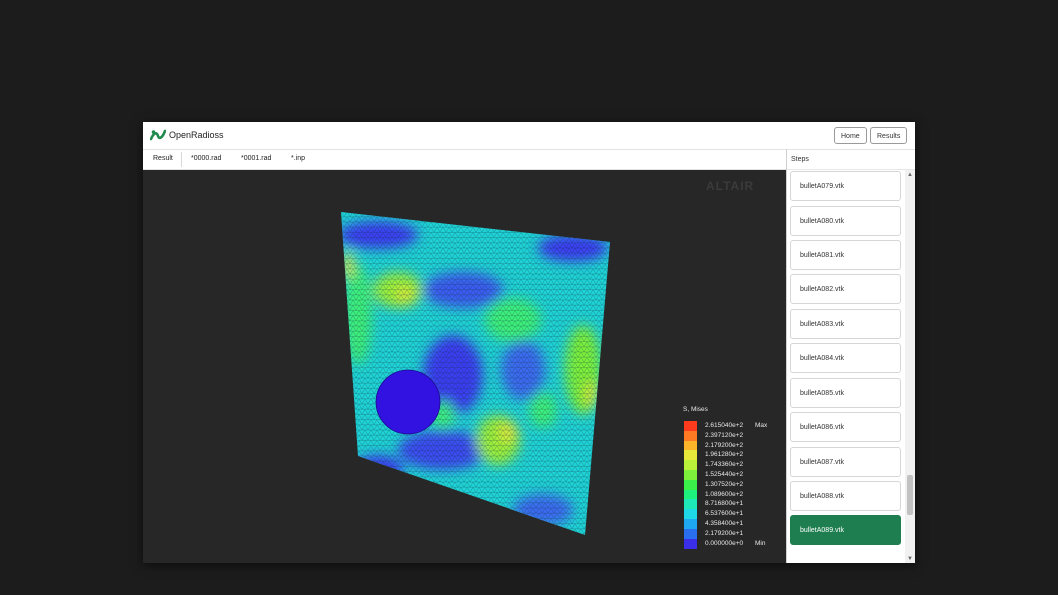 This screenshot has height=595, width=1058. Describe the element at coordinates (181, 159) in the screenshot. I see `tab-divider` at that location.